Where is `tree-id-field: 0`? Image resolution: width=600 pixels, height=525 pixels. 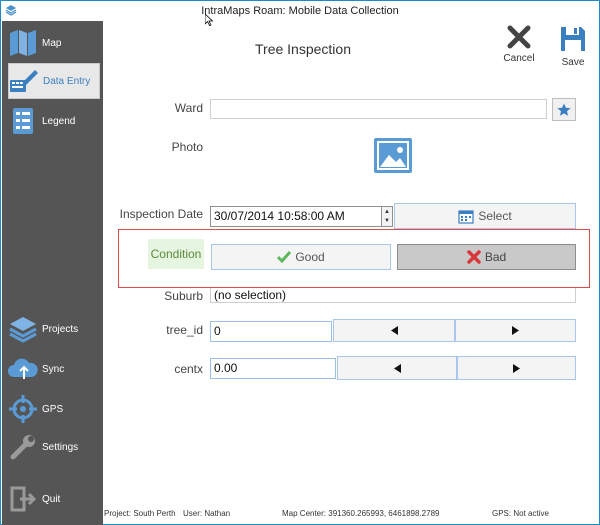
tree-id-field: 0 is located at coordinates (271, 331).